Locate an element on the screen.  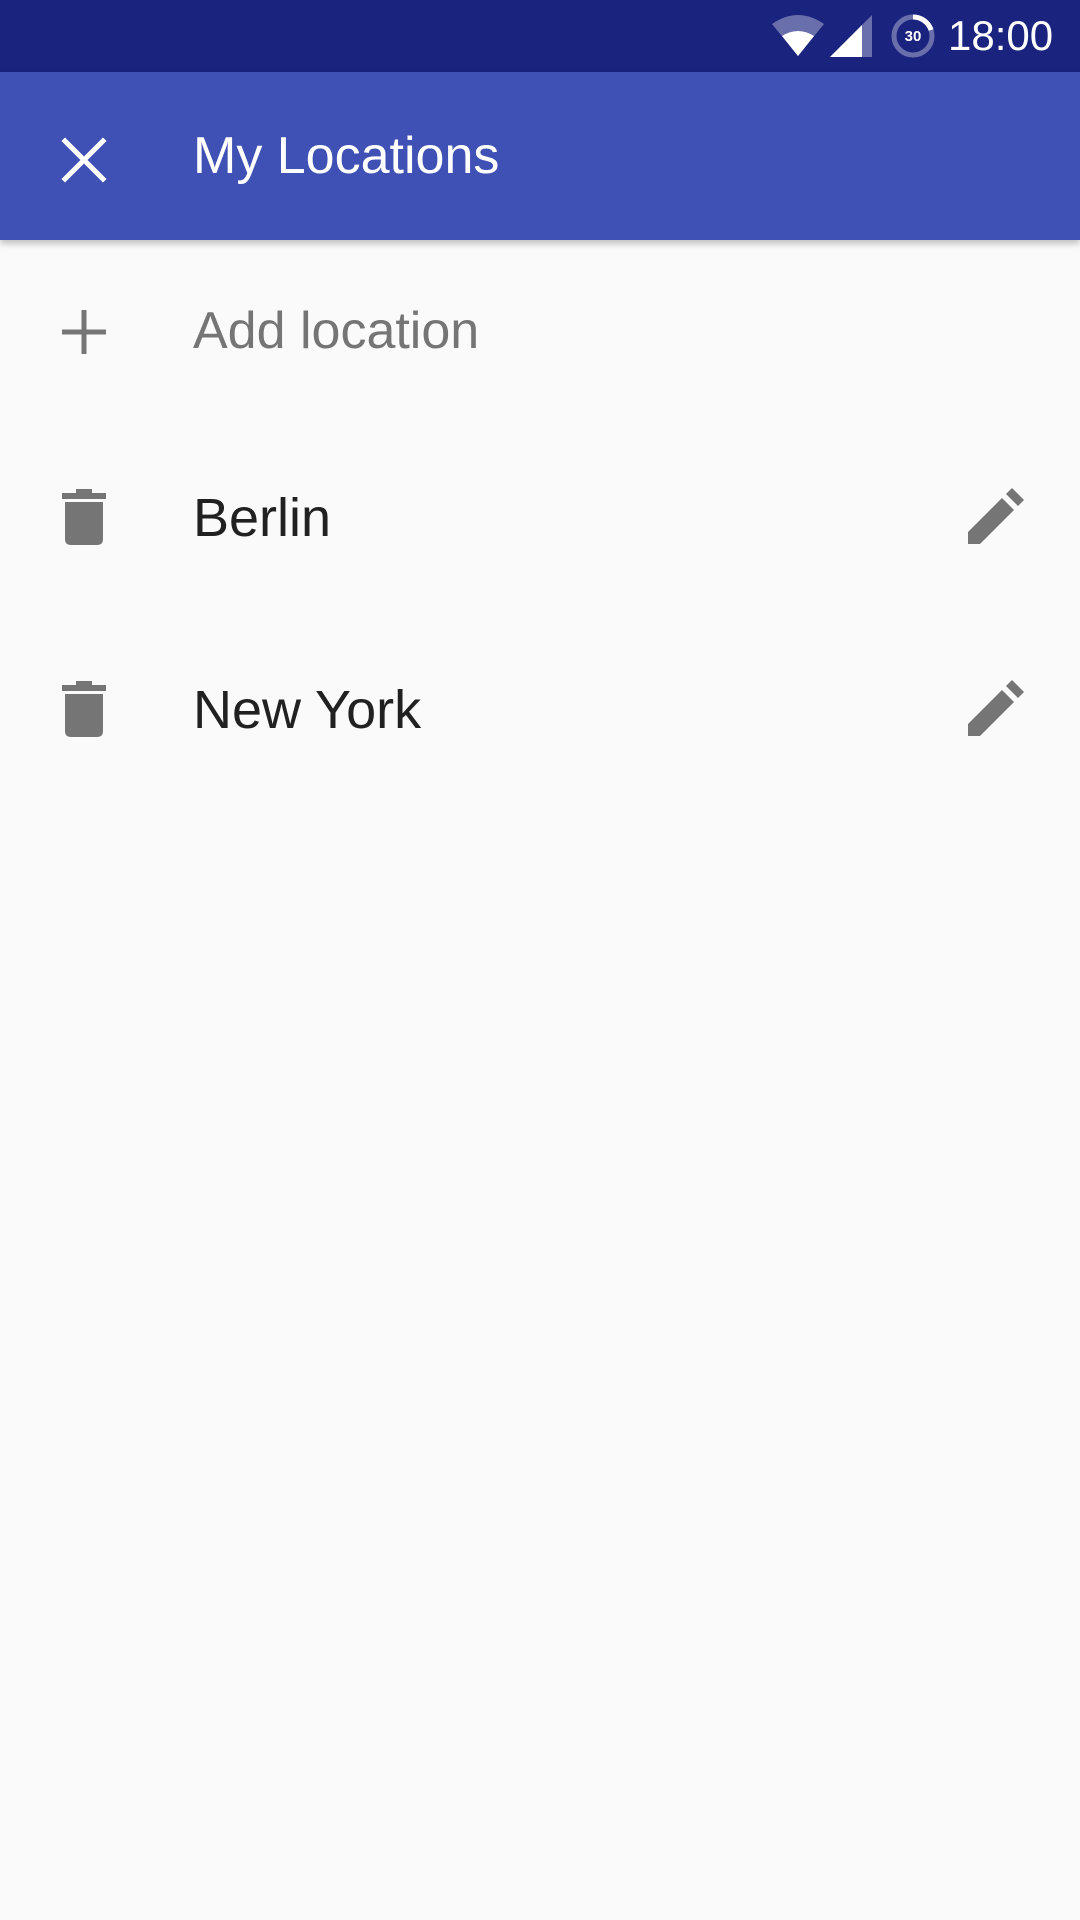
battery-level-text: 30 is located at coordinates (913, 36).